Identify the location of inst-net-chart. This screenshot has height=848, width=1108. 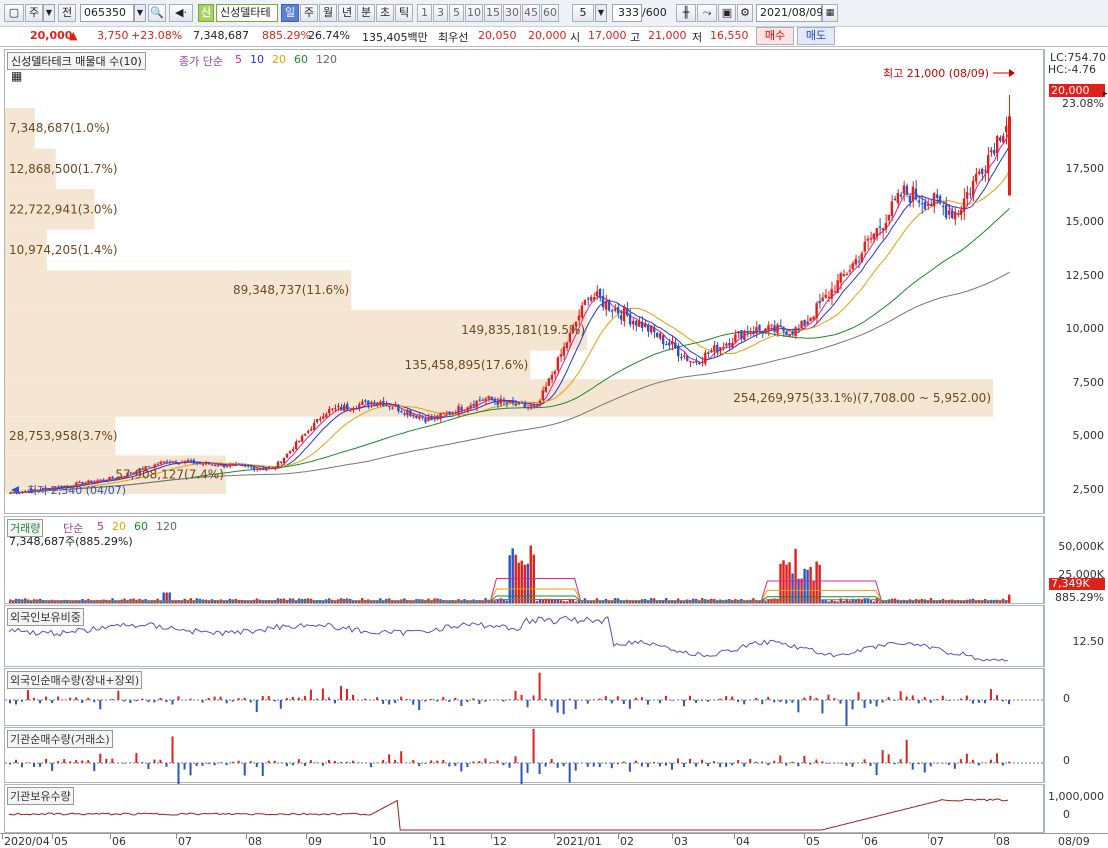
(525, 756).